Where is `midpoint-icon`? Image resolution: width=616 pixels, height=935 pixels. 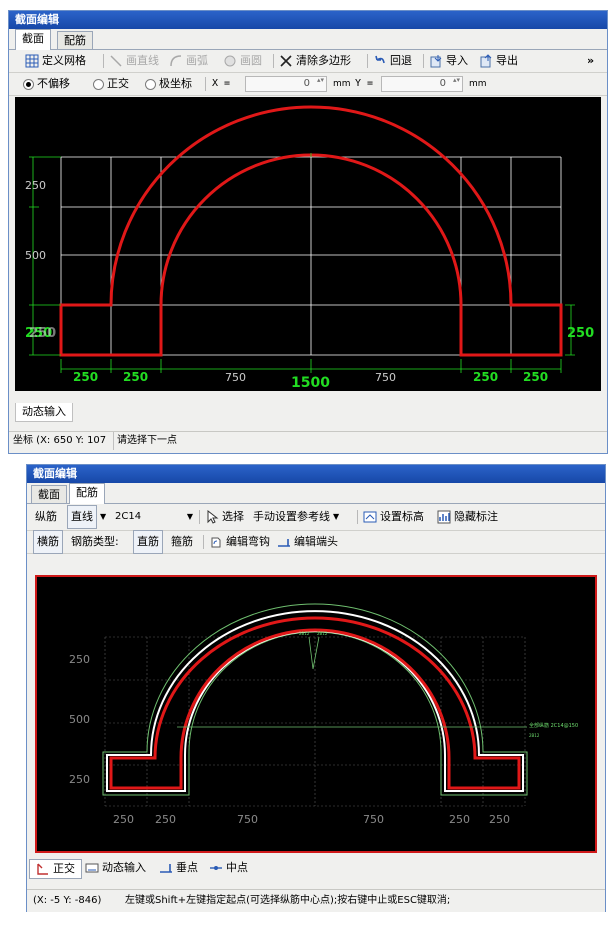 midpoint-icon is located at coordinates (216, 868).